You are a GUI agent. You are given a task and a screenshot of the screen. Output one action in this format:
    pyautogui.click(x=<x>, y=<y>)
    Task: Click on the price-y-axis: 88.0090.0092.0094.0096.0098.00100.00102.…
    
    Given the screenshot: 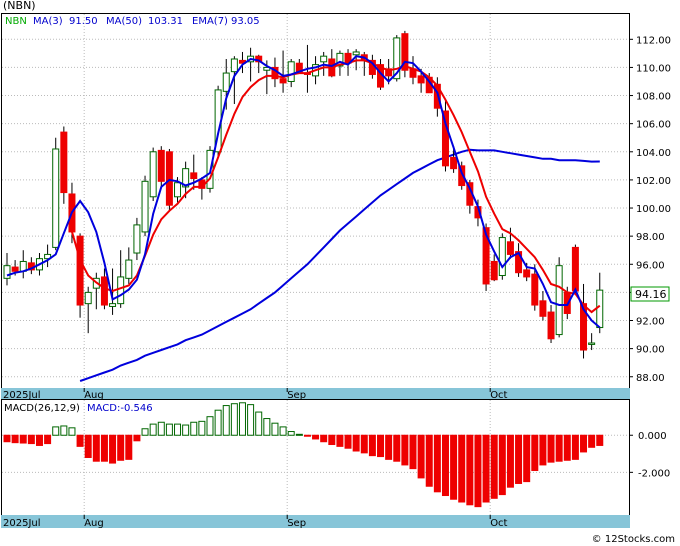 What is the action you would take?
    pyautogui.click(x=650, y=209)
    